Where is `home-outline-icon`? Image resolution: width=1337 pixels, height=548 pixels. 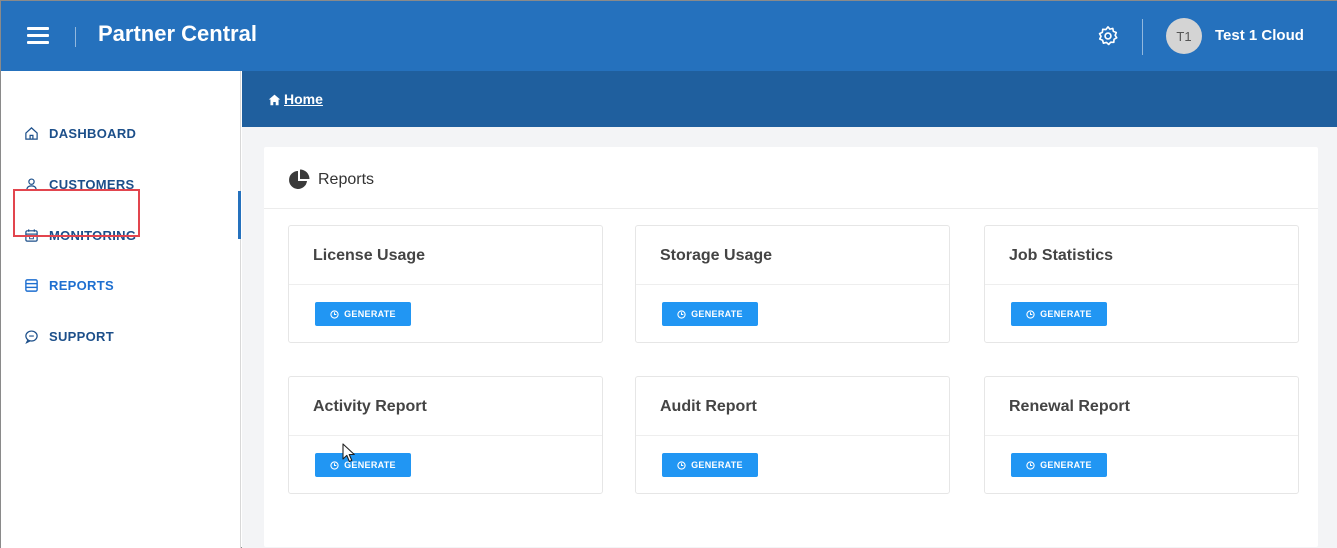 home-outline-icon is located at coordinates (31, 133).